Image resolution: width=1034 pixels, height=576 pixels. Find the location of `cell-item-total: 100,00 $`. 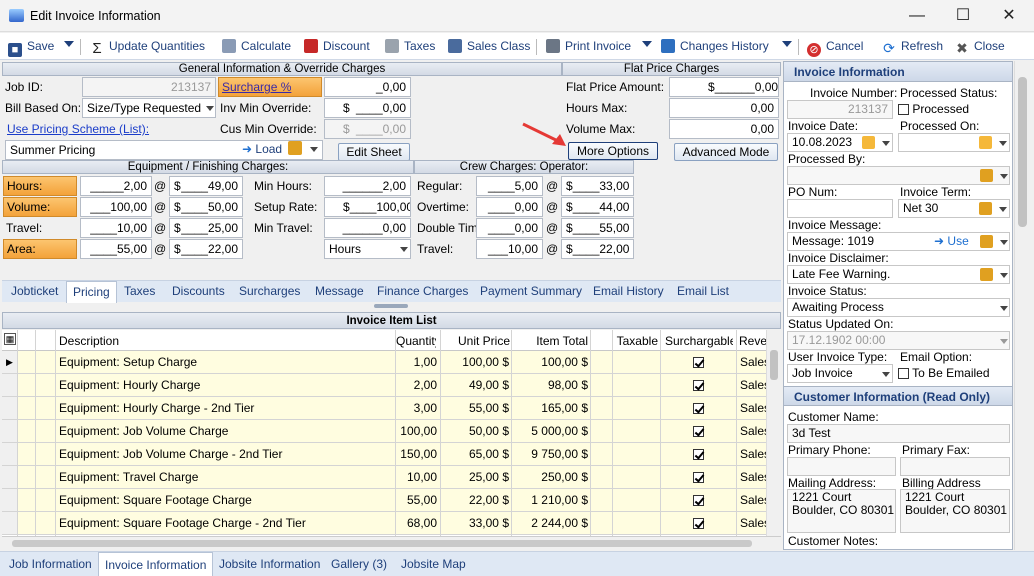

cell-item-total: 100,00 $ is located at coordinates (550, 362).